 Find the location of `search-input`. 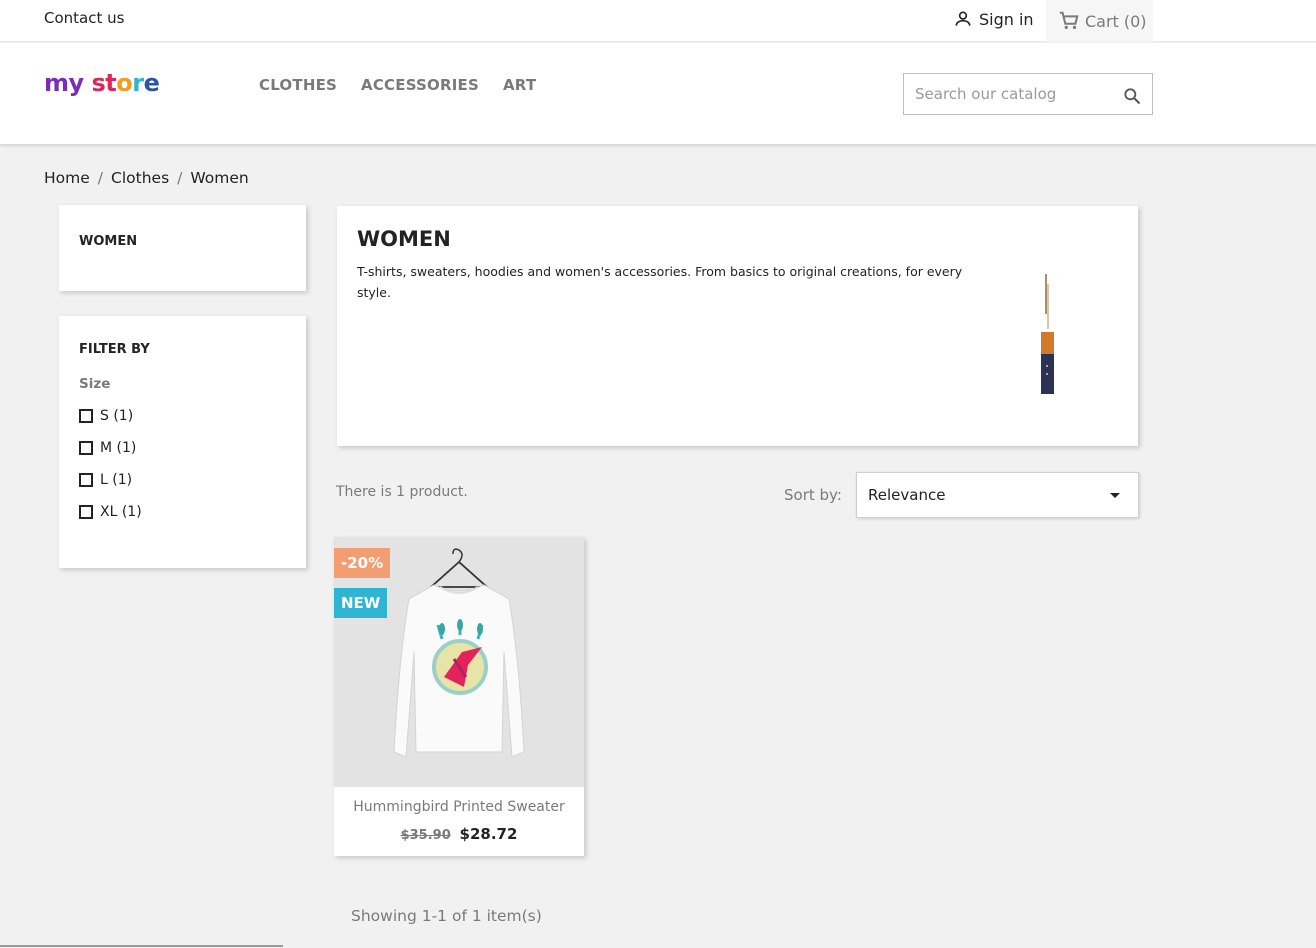

search-input is located at coordinates (1009, 94).